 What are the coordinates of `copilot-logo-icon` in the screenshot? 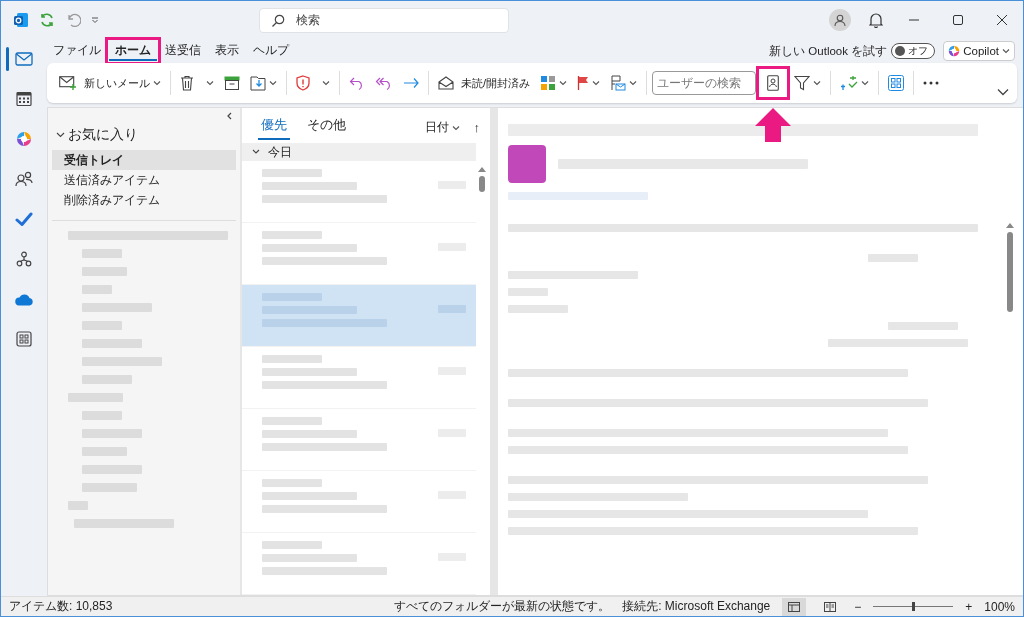 It's located at (954, 51).